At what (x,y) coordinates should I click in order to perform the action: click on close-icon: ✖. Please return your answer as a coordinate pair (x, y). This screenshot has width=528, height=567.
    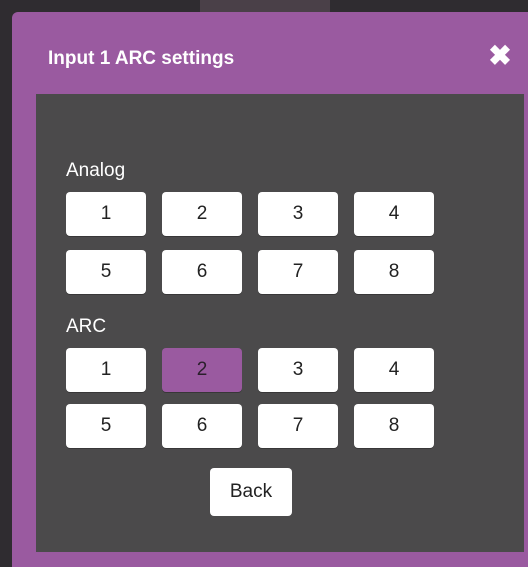
    Looking at the image, I should click on (500, 56).